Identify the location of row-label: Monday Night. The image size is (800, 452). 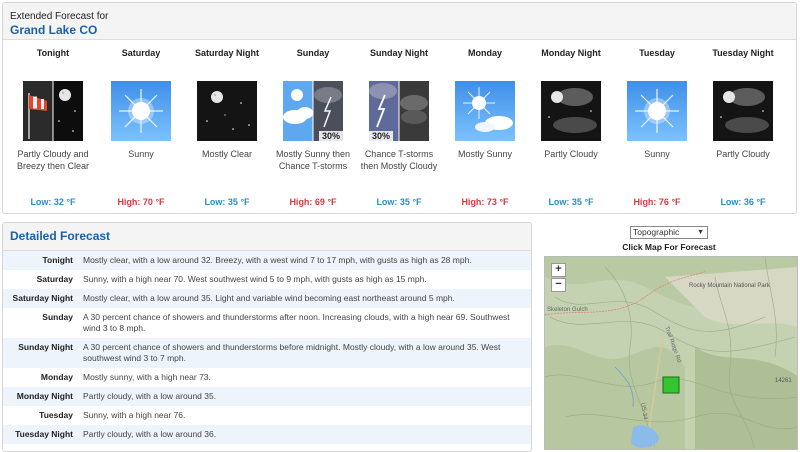
(44, 396).